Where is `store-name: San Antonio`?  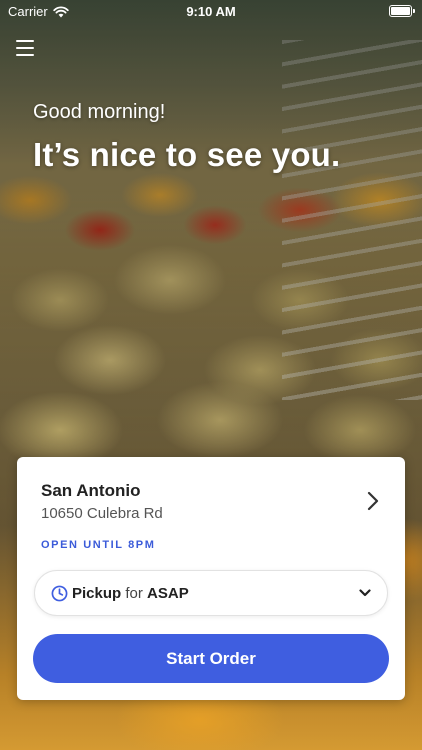
store-name: San Antonio is located at coordinates (91, 490).